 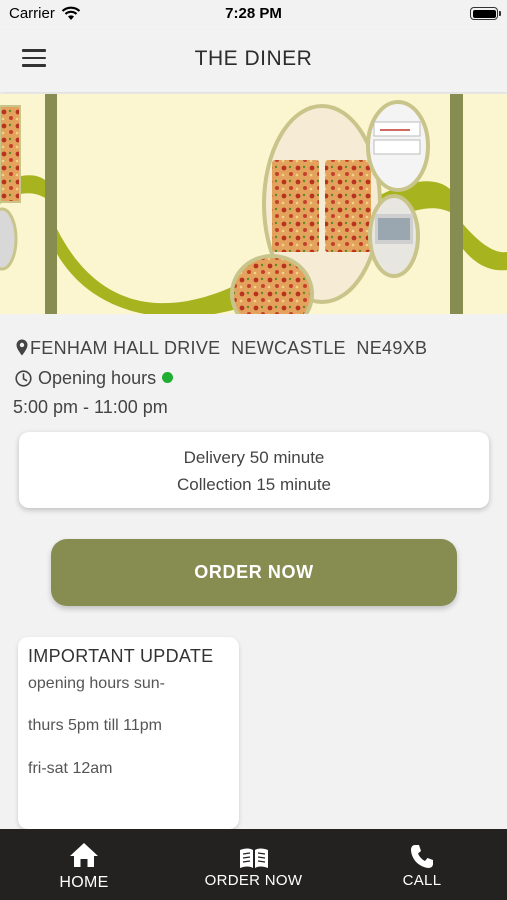 I want to click on address-postcode: NE49XB, so click(x=392, y=348).